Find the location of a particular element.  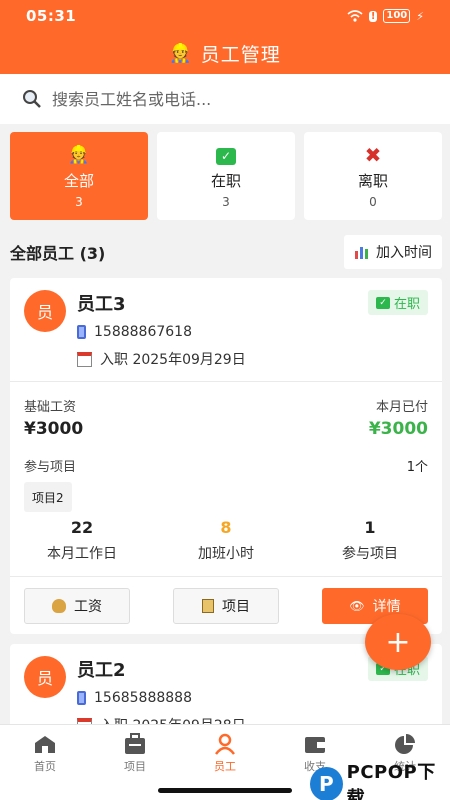

add-employee-button: + is located at coordinates (398, 642).